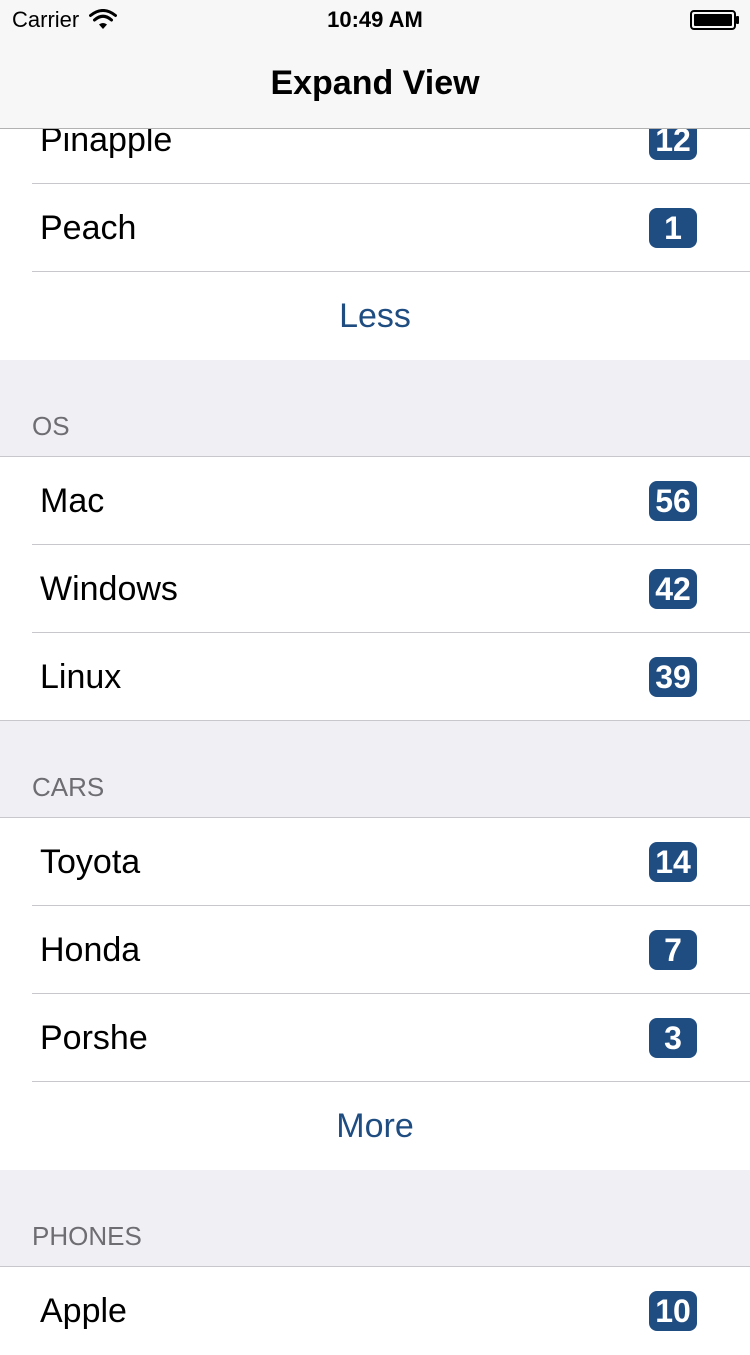 The width and height of the screenshot is (750, 1355). Describe the element at coordinates (375, 1126) in the screenshot. I see `more-button: More` at that location.